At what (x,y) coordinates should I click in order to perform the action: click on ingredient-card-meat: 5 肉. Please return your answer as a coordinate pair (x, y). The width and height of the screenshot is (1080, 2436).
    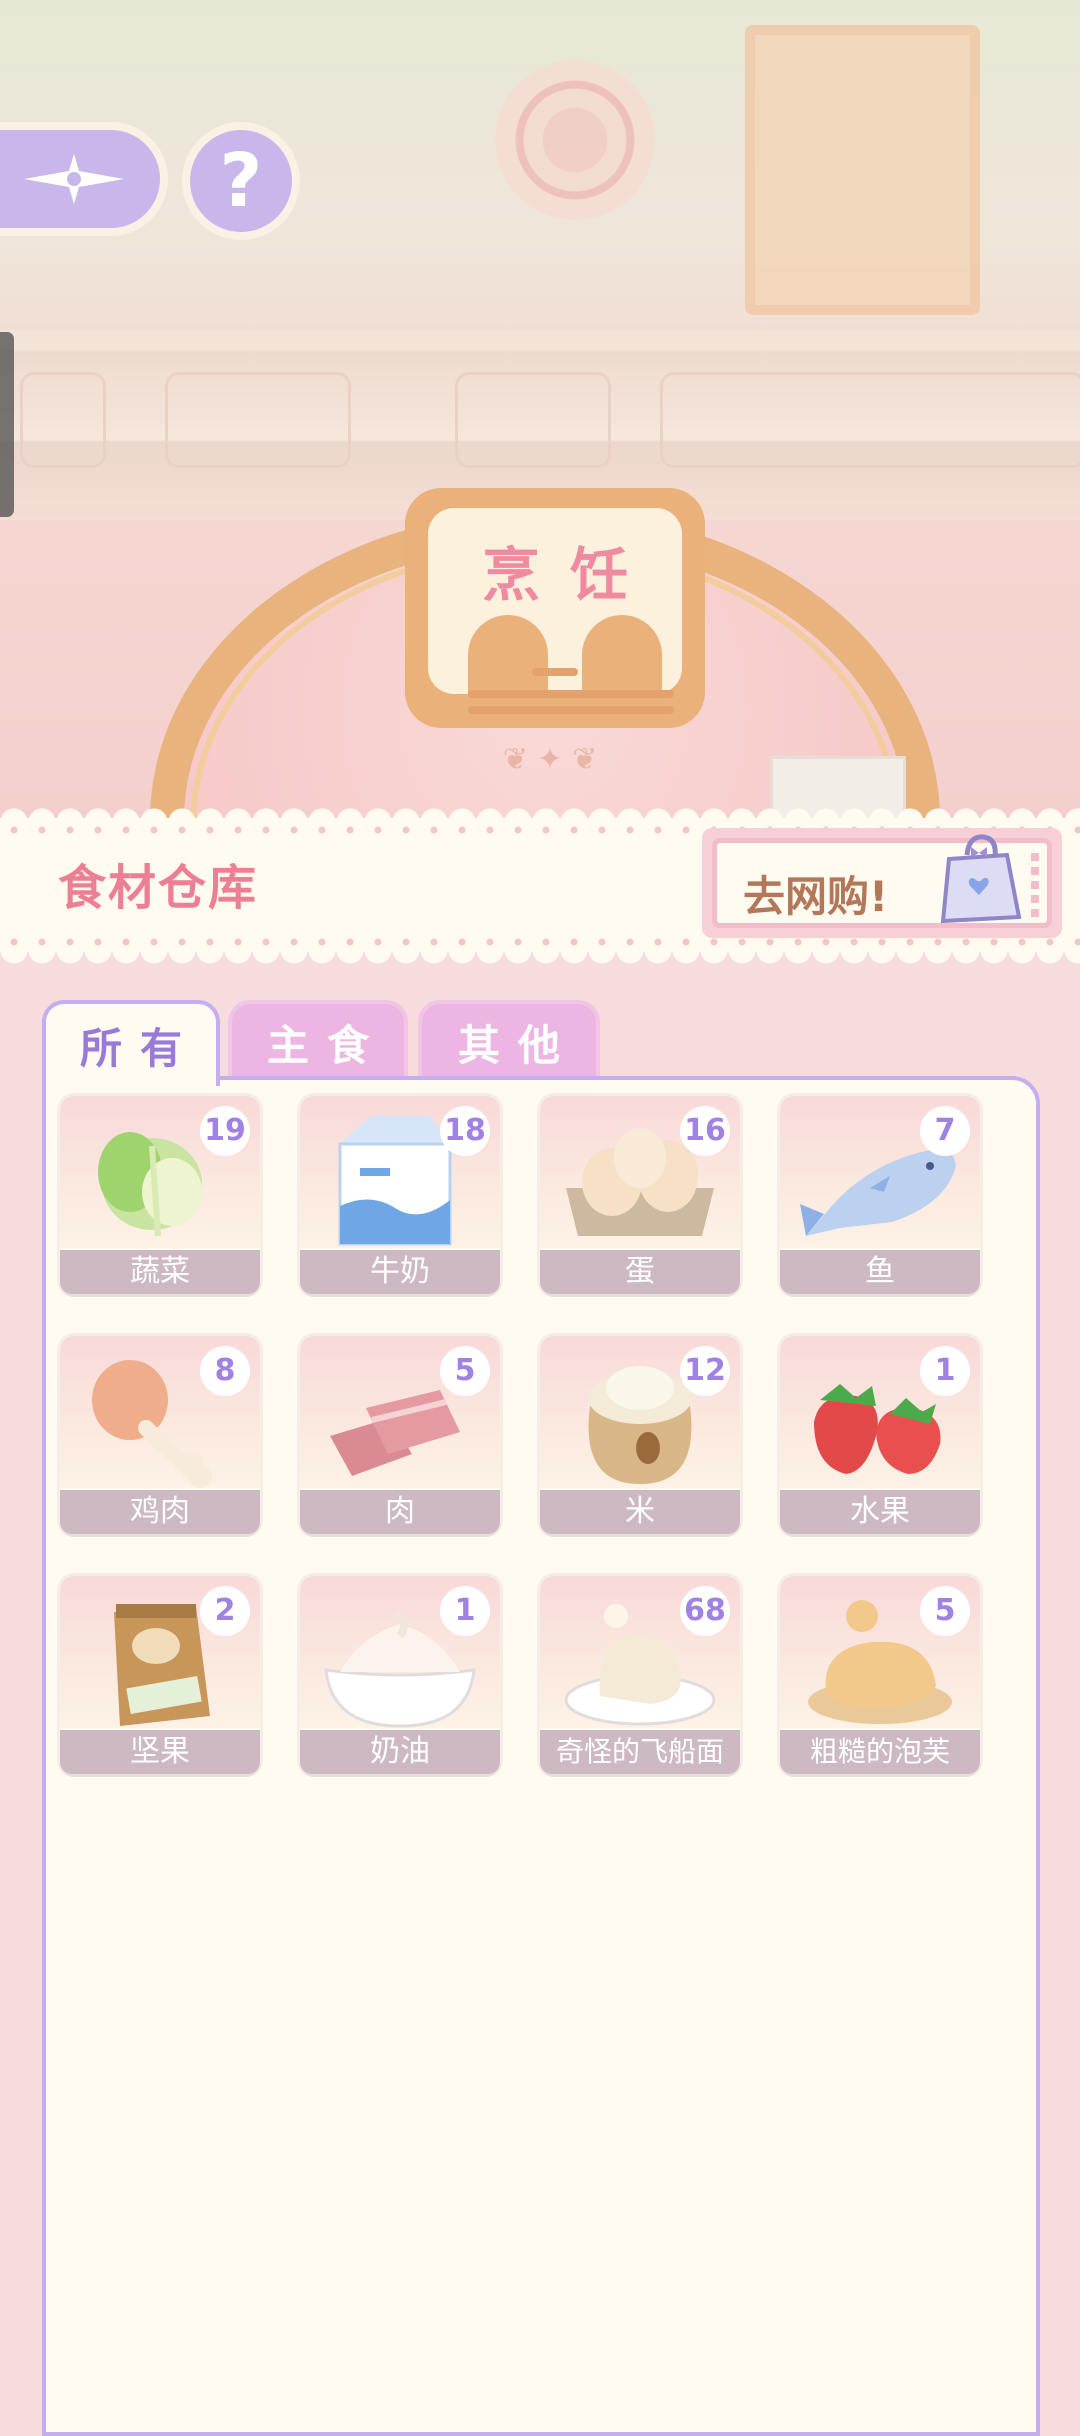
    Looking at the image, I should click on (400, 1435).